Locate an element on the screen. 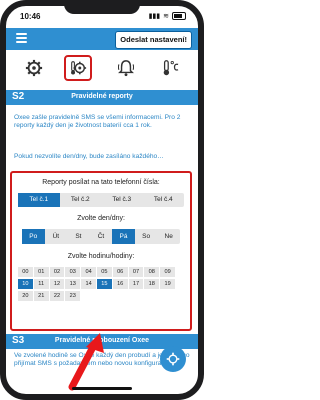 This screenshot has width=320, height=400. tab-temperature-gear is located at coordinates (78, 68).